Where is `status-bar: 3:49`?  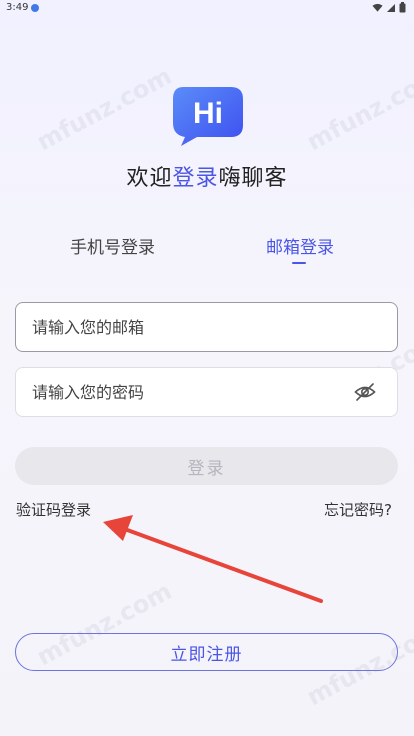
status-bar: 3:49 is located at coordinates (207, 9).